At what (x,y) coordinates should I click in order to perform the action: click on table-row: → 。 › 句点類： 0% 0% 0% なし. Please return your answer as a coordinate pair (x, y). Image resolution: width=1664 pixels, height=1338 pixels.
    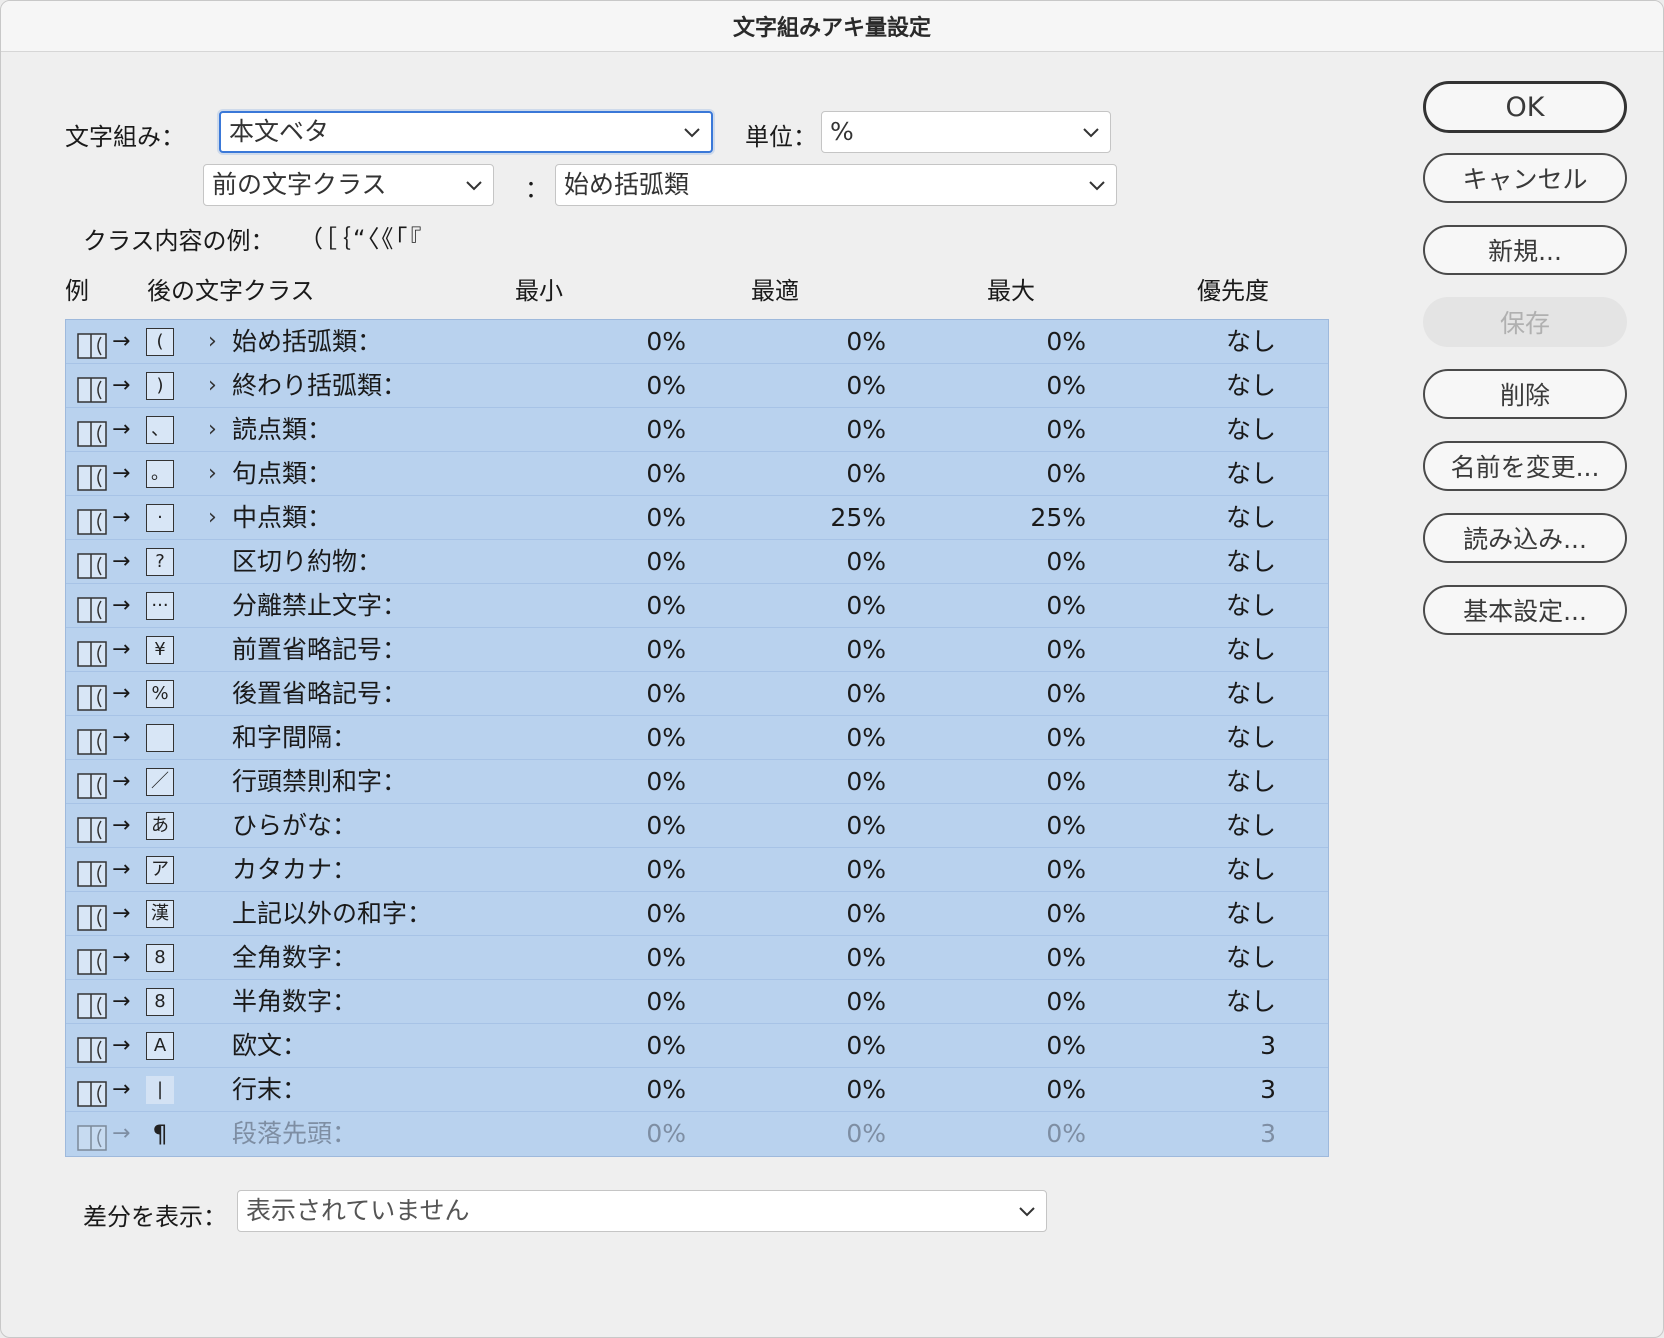
    Looking at the image, I should click on (697, 474).